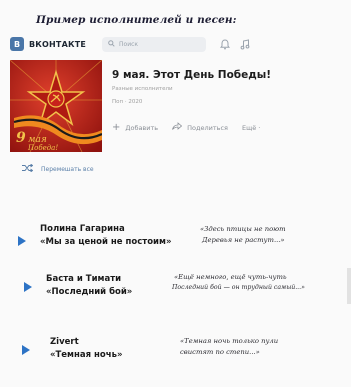  What do you see at coordinates (243, 240) in the screenshot?
I see `track-lyric-line: Деревья не растут...»` at bounding box center [243, 240].